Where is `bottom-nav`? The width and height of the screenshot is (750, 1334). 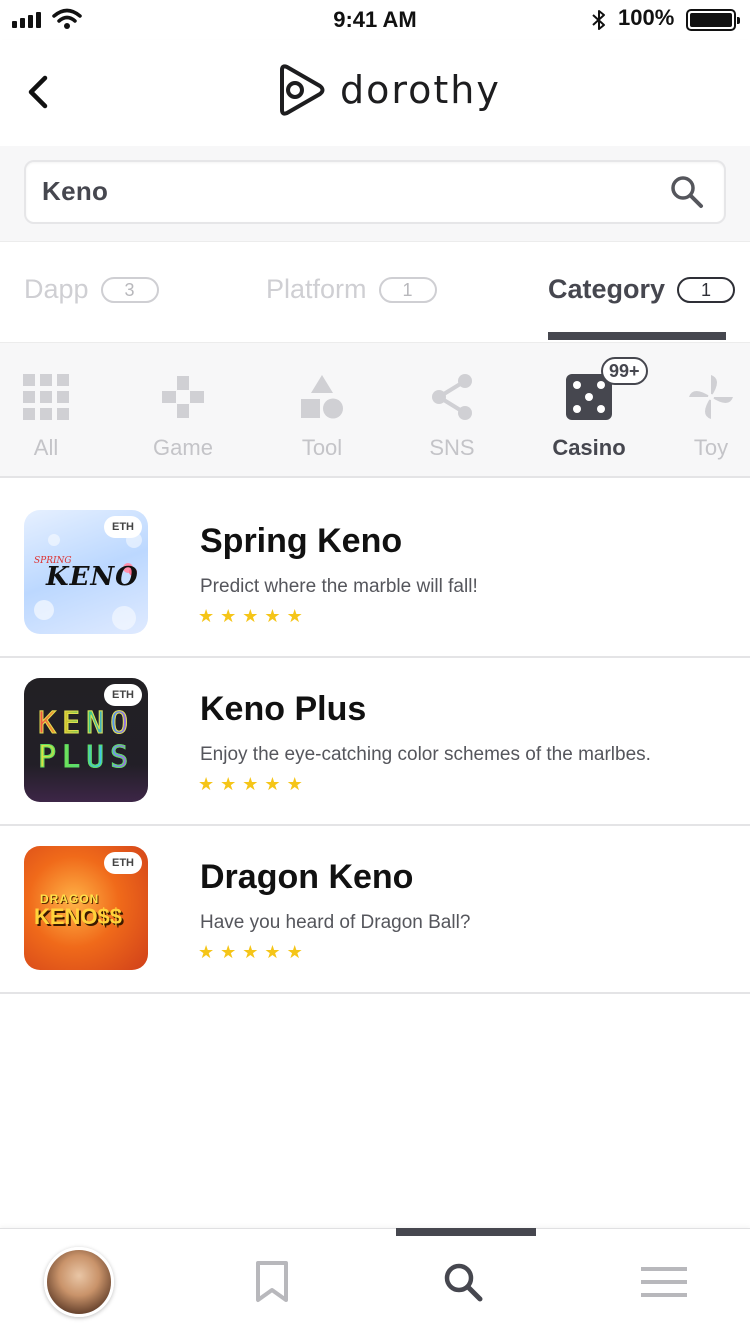
bottom-nav is located at coordinates (375, 1281).